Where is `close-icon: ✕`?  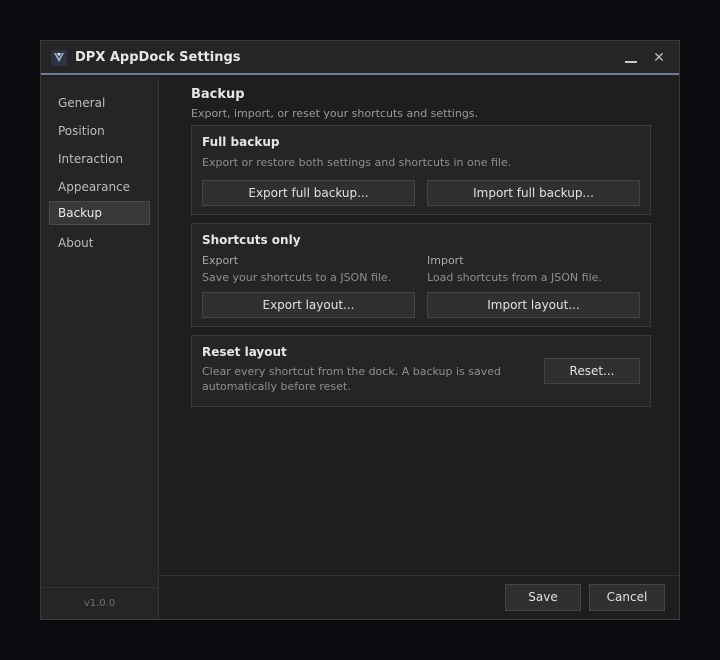
close-icon: ✕ is located at coordinates (659, 58).